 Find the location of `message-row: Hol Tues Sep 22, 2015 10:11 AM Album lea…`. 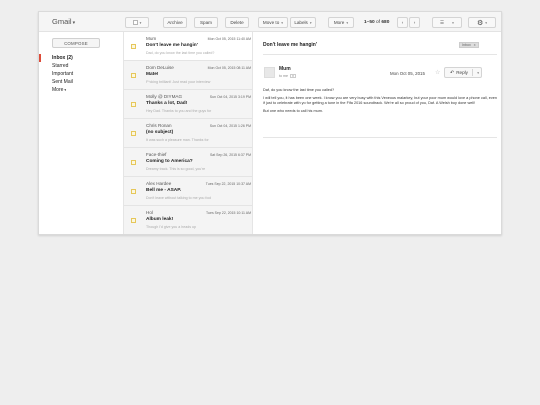

message-row: Hol Tues Sep 22, 2015 10:11 AM Album lea… is located at coordinates (188, 220).